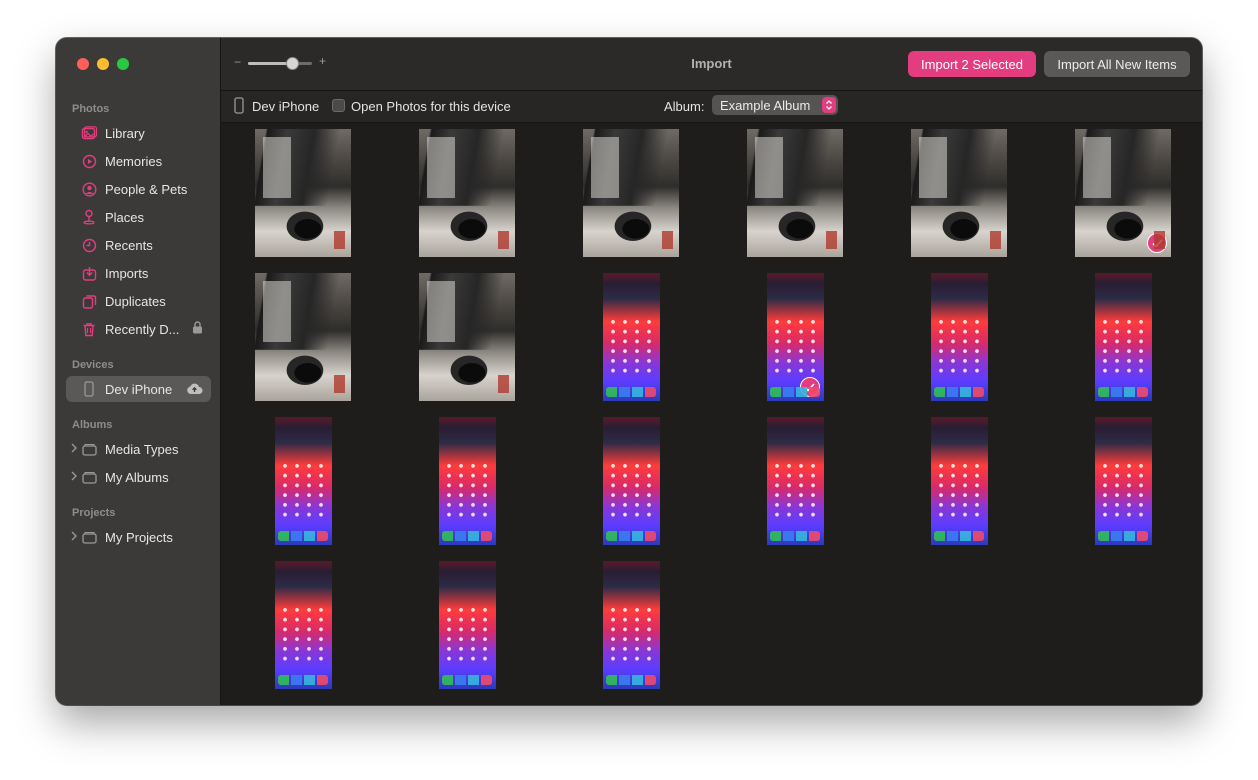 This screenshot has height=780, width=1258. I want to click on album-label: Album:, so click(684, 106).